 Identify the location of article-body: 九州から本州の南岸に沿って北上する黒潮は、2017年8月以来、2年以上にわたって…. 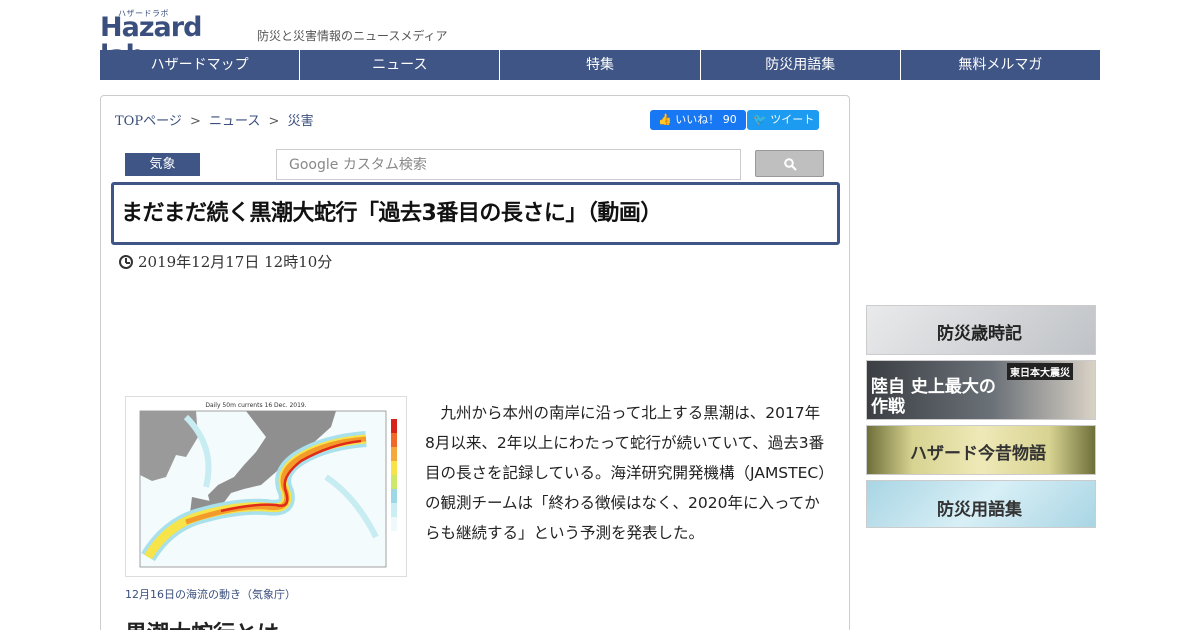
(625, 473).